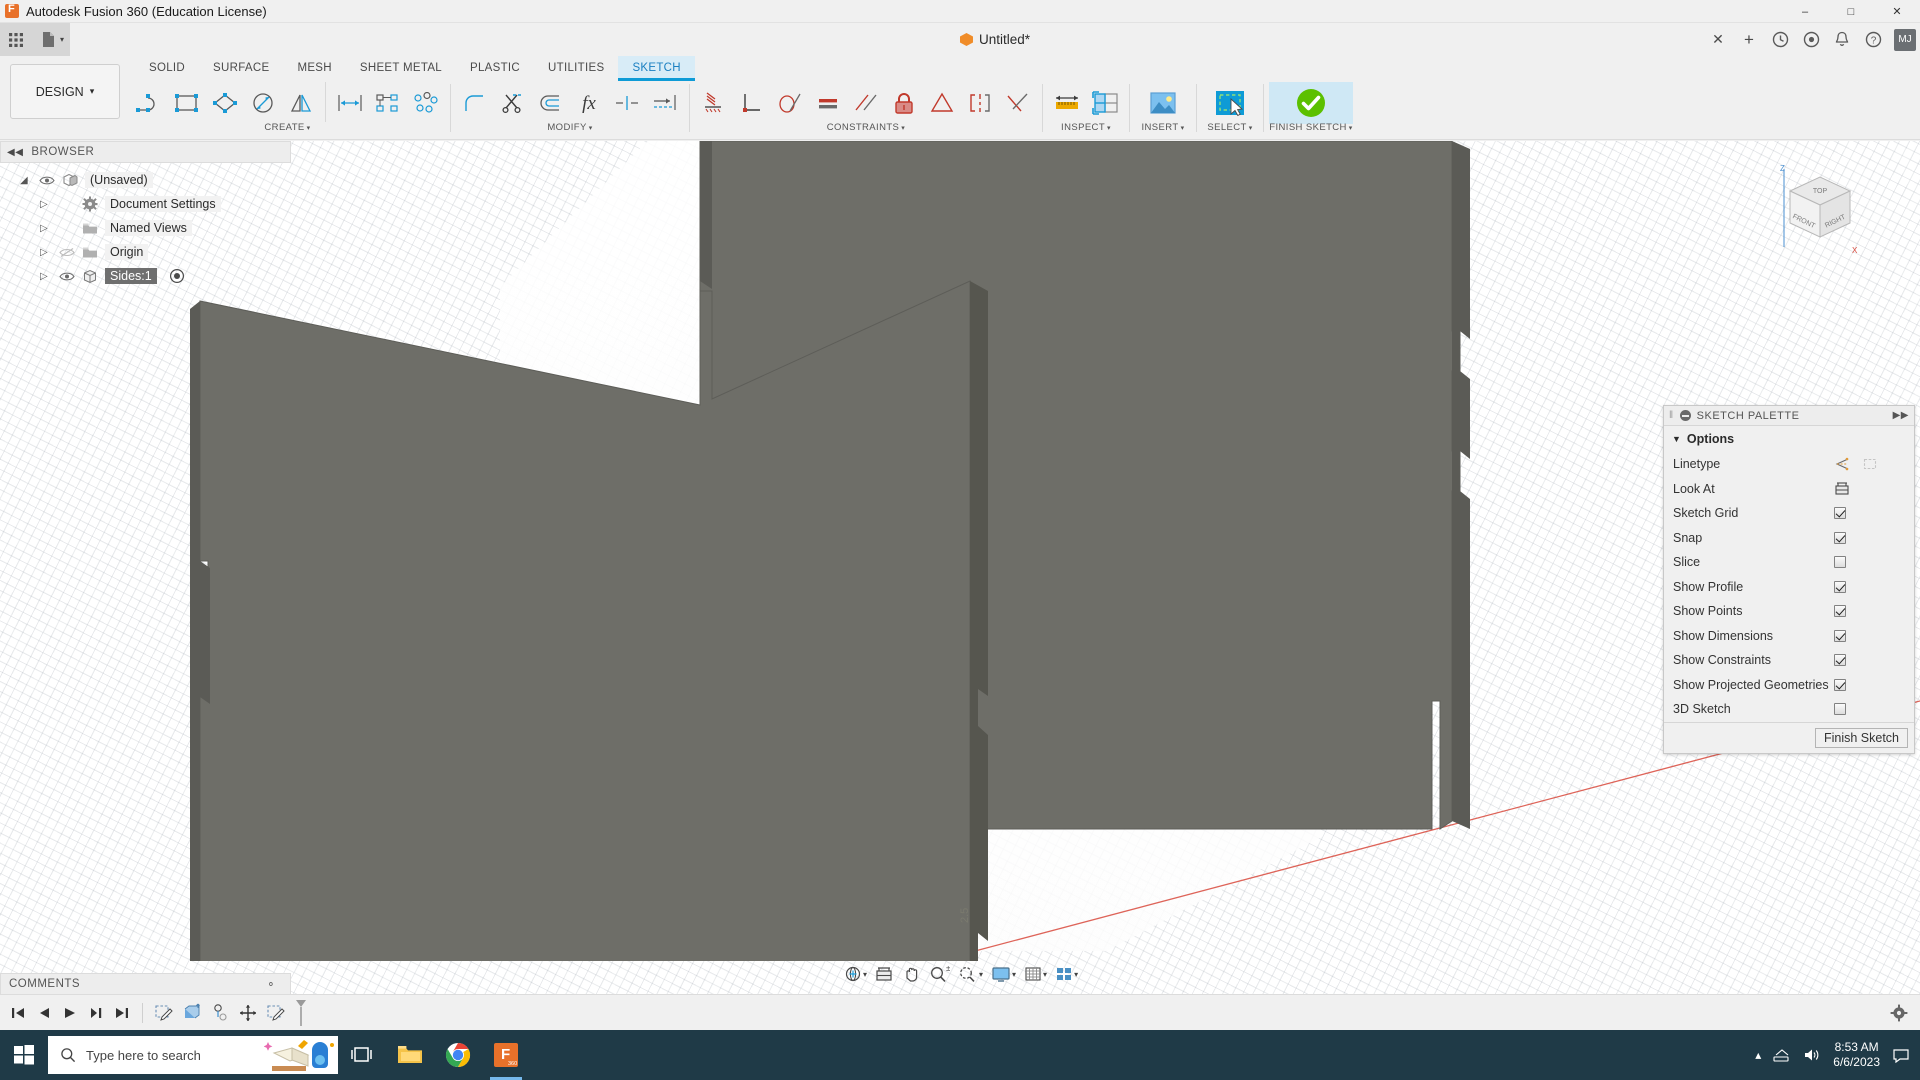 Image resolution: width=1920 pixels, height=1080 pixels. I want to click on zoom-window-caret: ▾, so click(981, 974).